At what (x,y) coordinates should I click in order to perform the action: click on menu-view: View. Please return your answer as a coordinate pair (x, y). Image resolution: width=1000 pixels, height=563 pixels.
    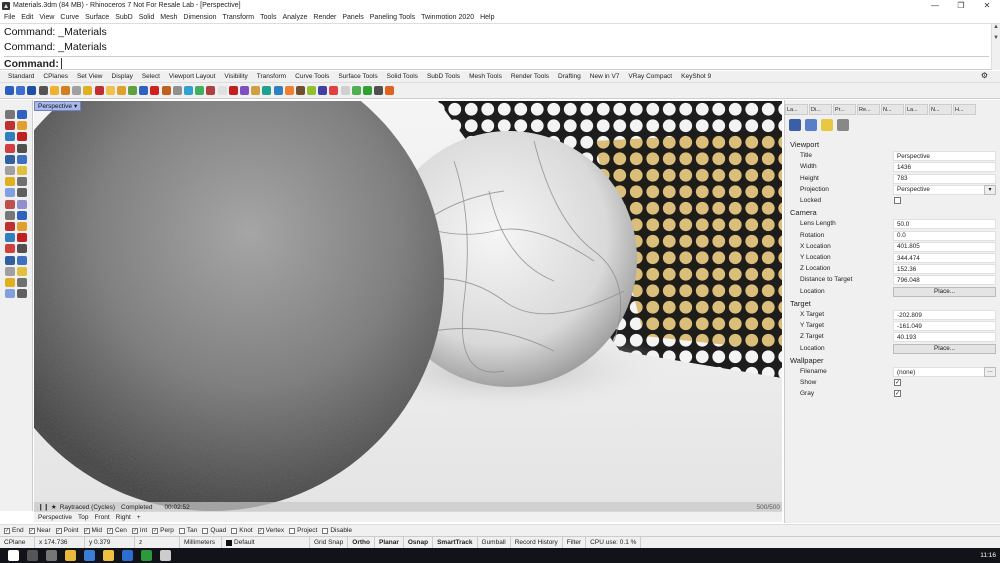
    Looking at the image, I should click on (46, 17).